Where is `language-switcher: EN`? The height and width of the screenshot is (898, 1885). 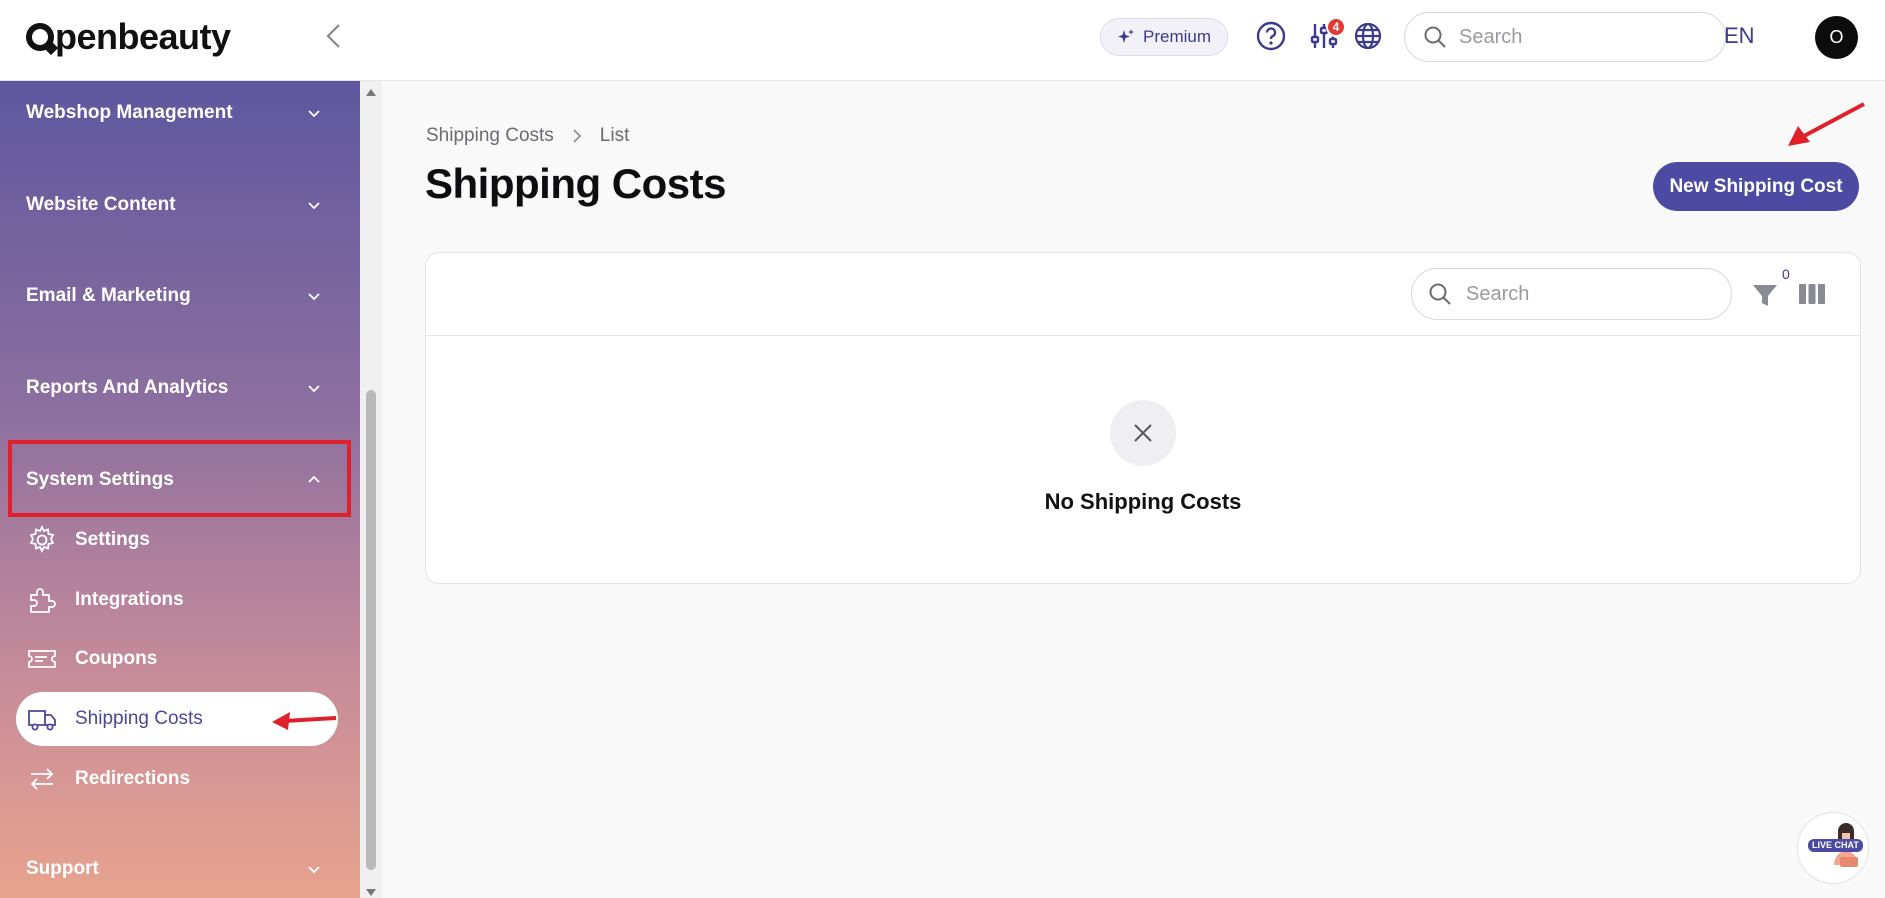
language-switcher: EN is located at coordinates (1739, 36).